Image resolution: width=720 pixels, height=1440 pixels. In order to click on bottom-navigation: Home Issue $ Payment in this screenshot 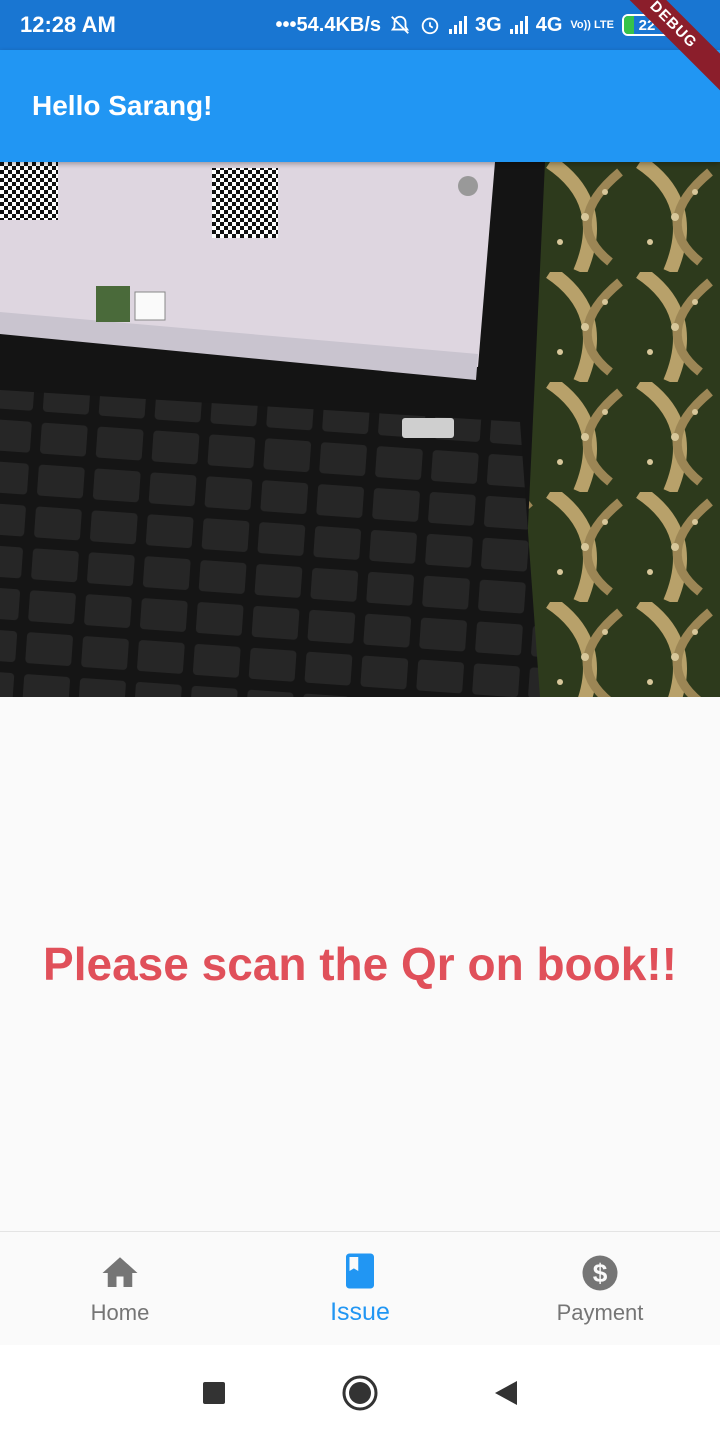, I will do `click(360, 1288)`.